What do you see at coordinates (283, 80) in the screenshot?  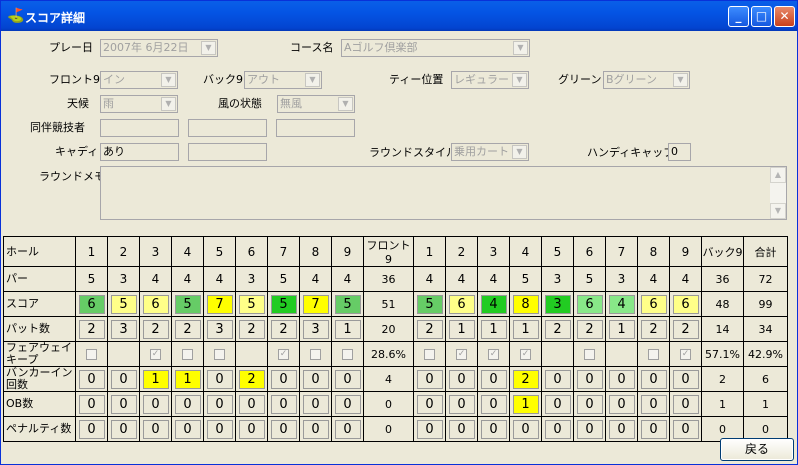 I see `back9-select: アウト ▼` at bounding box center [283, 80].